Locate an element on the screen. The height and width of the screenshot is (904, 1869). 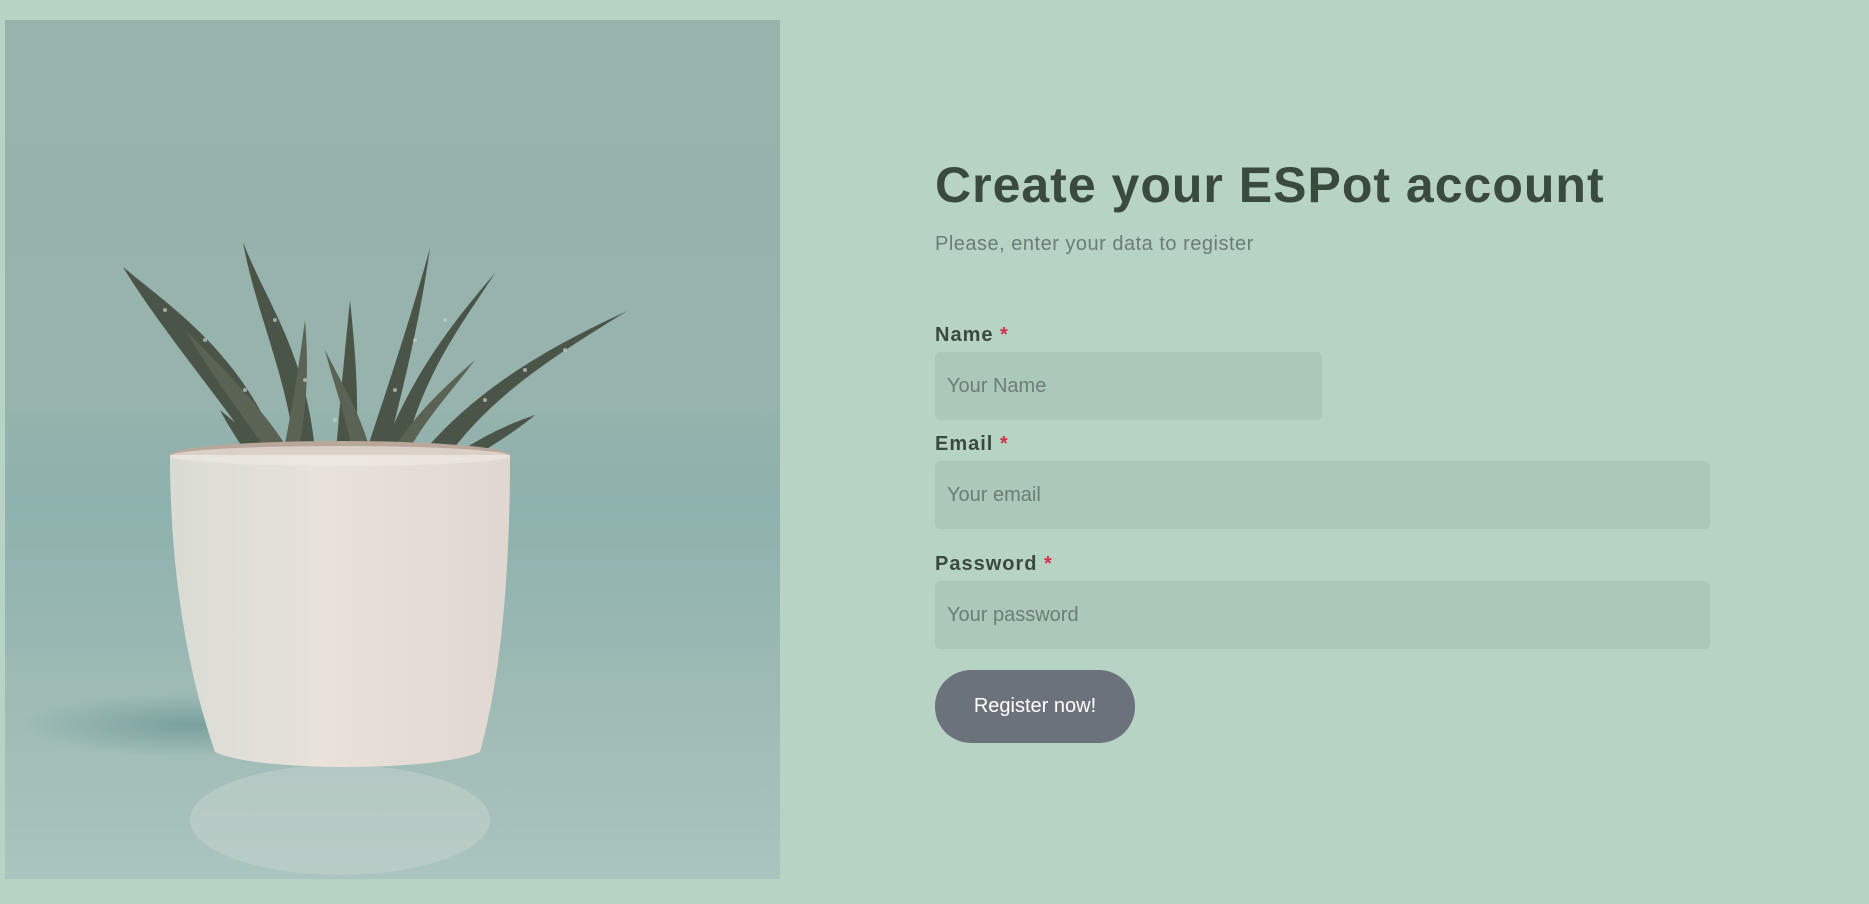
email-label-text: Email is located at coordinates (964, 444).